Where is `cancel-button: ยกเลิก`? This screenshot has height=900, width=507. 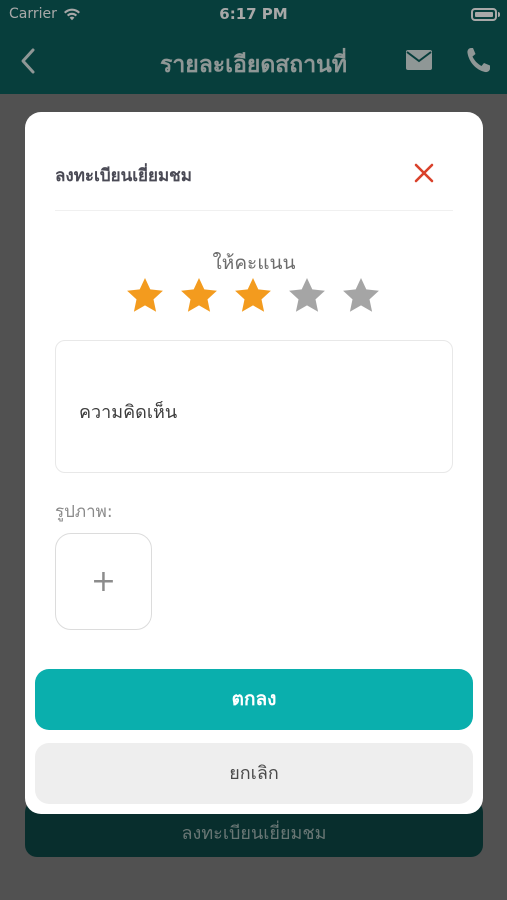 cancel-button: ยกเลิก is located at coordinates (254, 773).